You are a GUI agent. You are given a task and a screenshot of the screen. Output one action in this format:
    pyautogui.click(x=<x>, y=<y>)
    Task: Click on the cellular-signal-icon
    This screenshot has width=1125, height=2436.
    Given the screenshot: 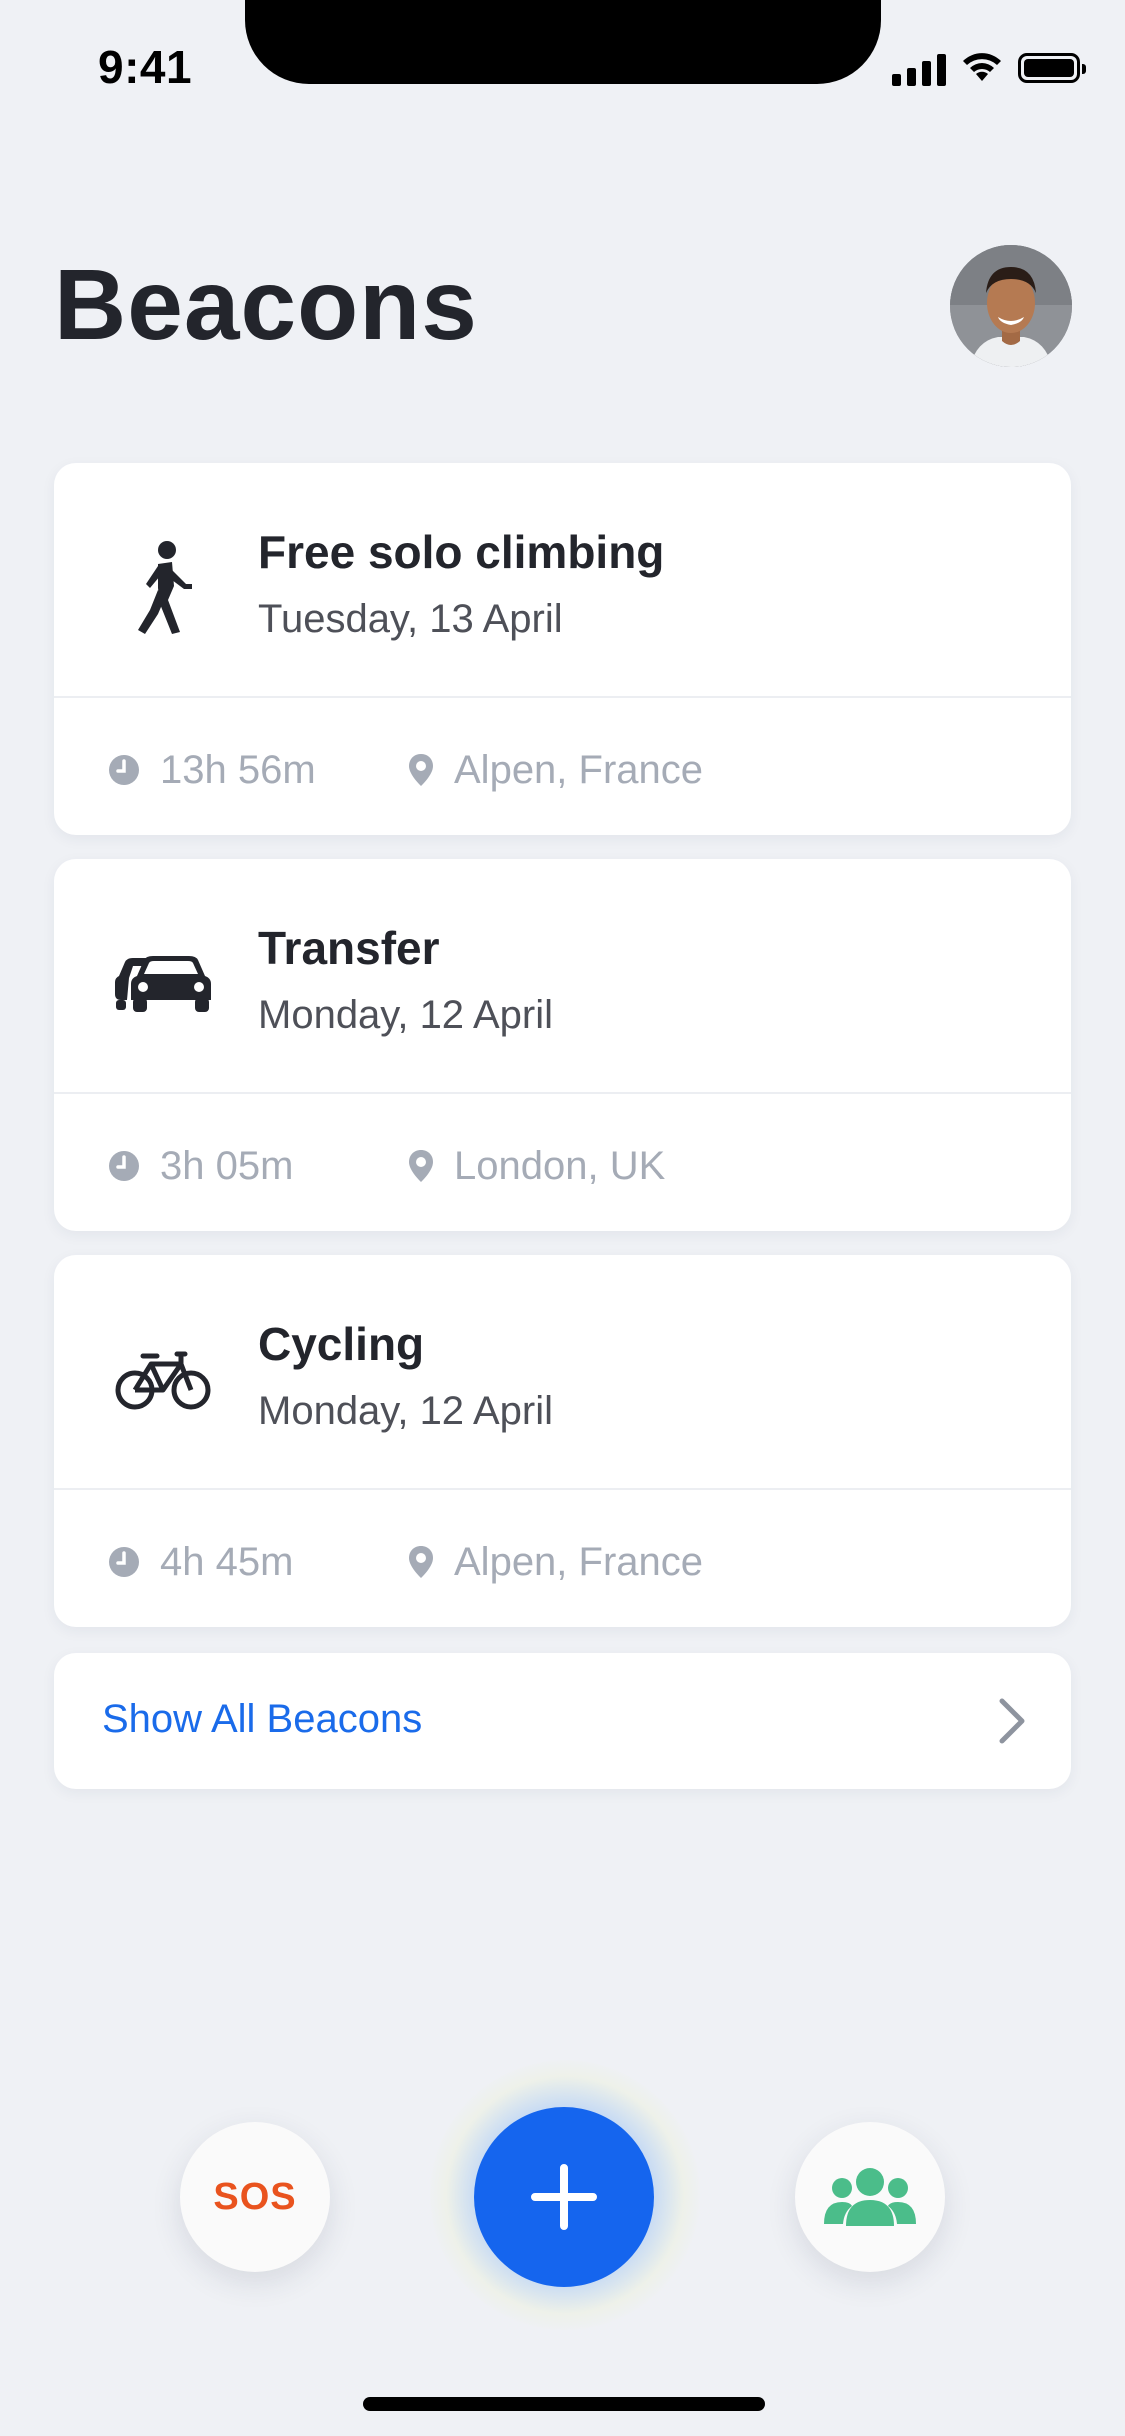 What is the action you would take?
    pyautogui.click(x=919, y=68)
    